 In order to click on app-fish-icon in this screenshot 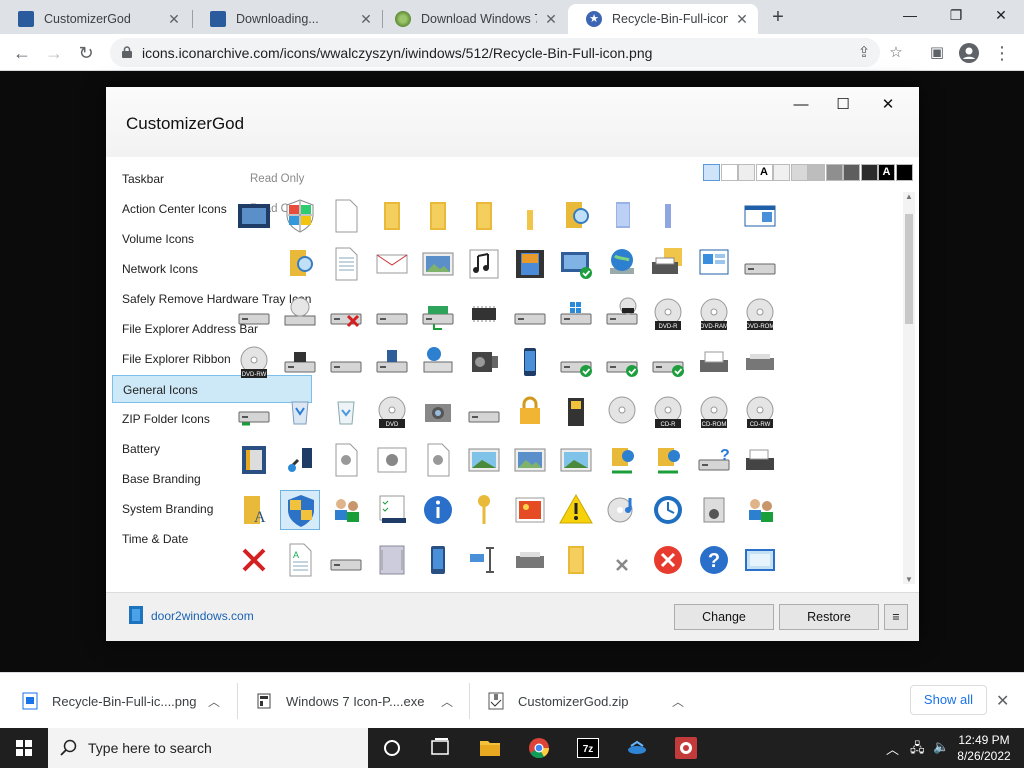, I will do `click(637, 748)`.